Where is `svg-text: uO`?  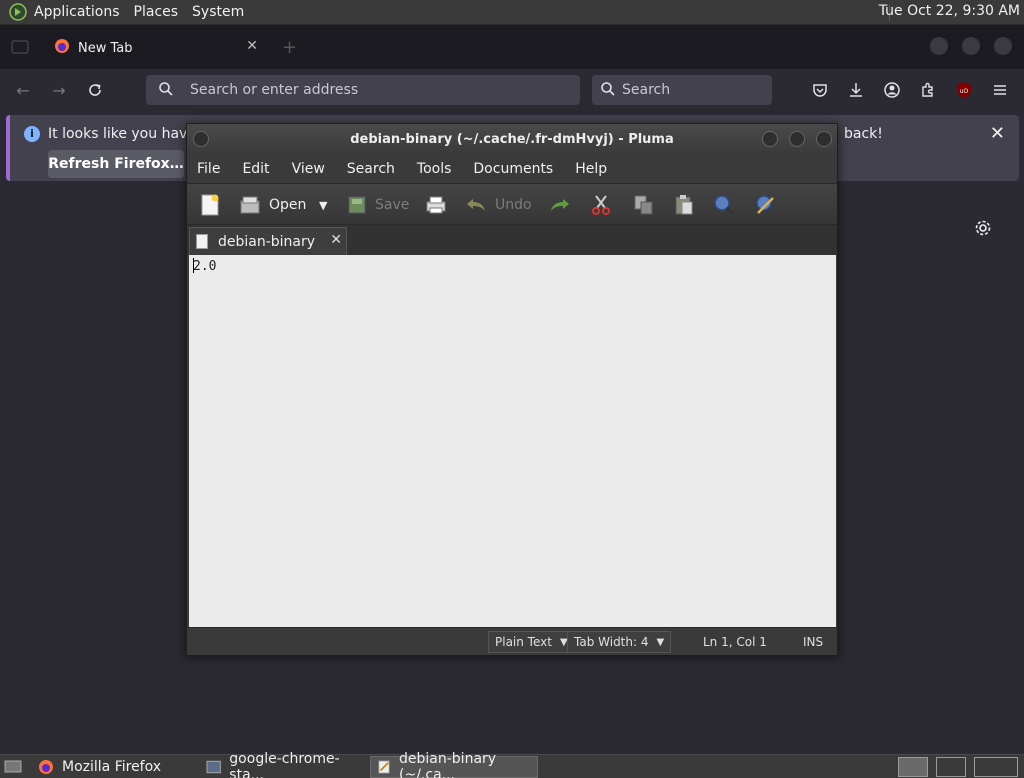
svg-text: uO is located at coordinates (964, 91).